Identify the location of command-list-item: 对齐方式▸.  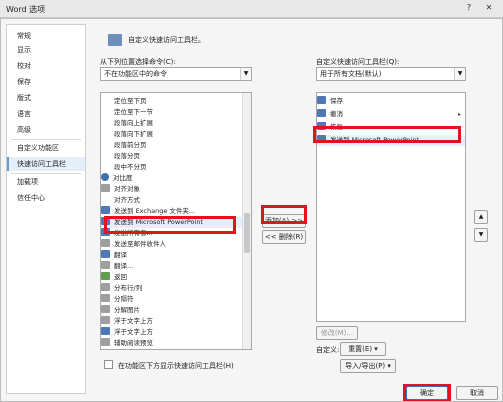
(176, 200).